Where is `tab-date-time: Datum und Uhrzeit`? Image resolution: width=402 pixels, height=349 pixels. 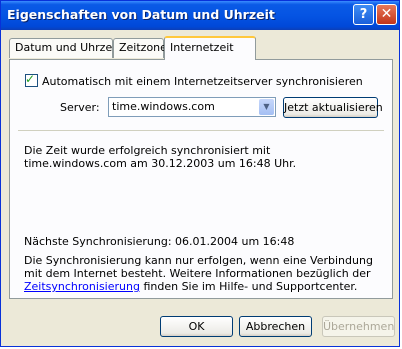 tab-date-time: Datum und Uhrzeit is located at coordinates (64, 48).